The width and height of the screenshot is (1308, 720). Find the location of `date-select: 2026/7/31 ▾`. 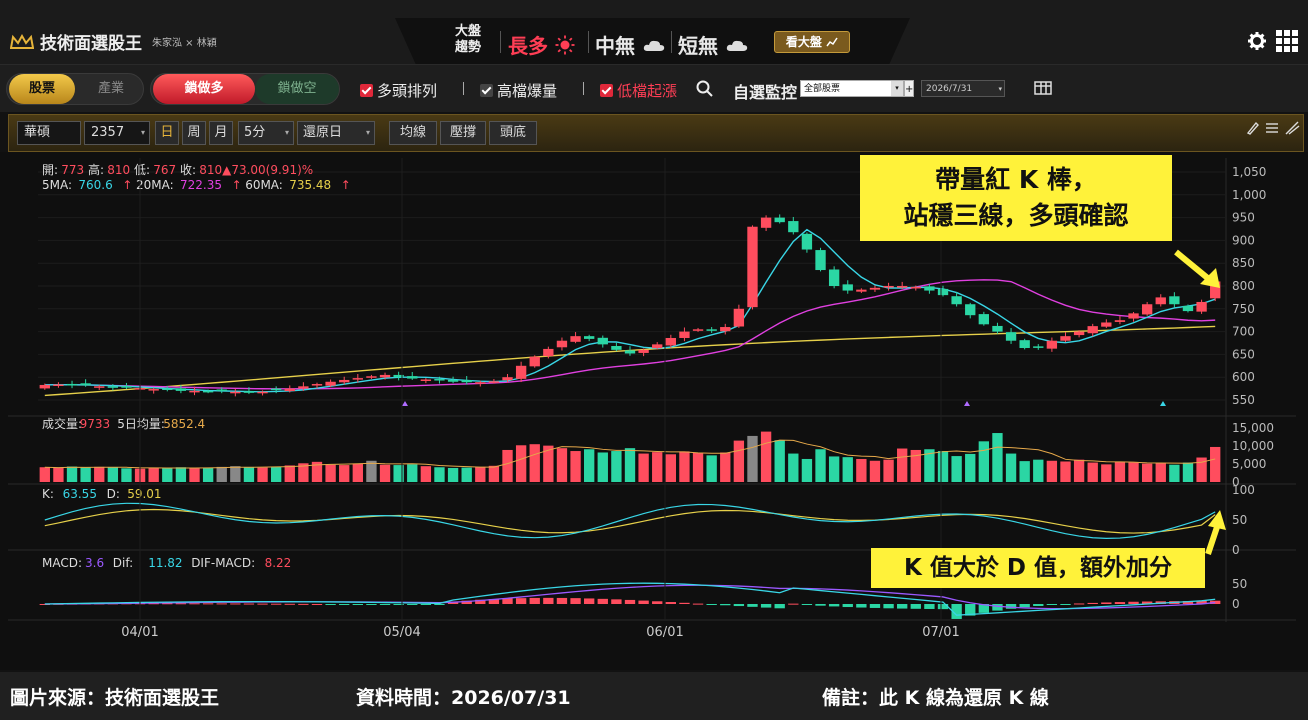

date-select: 2026/7/31 ▾ is located at coordinates (963, 88).